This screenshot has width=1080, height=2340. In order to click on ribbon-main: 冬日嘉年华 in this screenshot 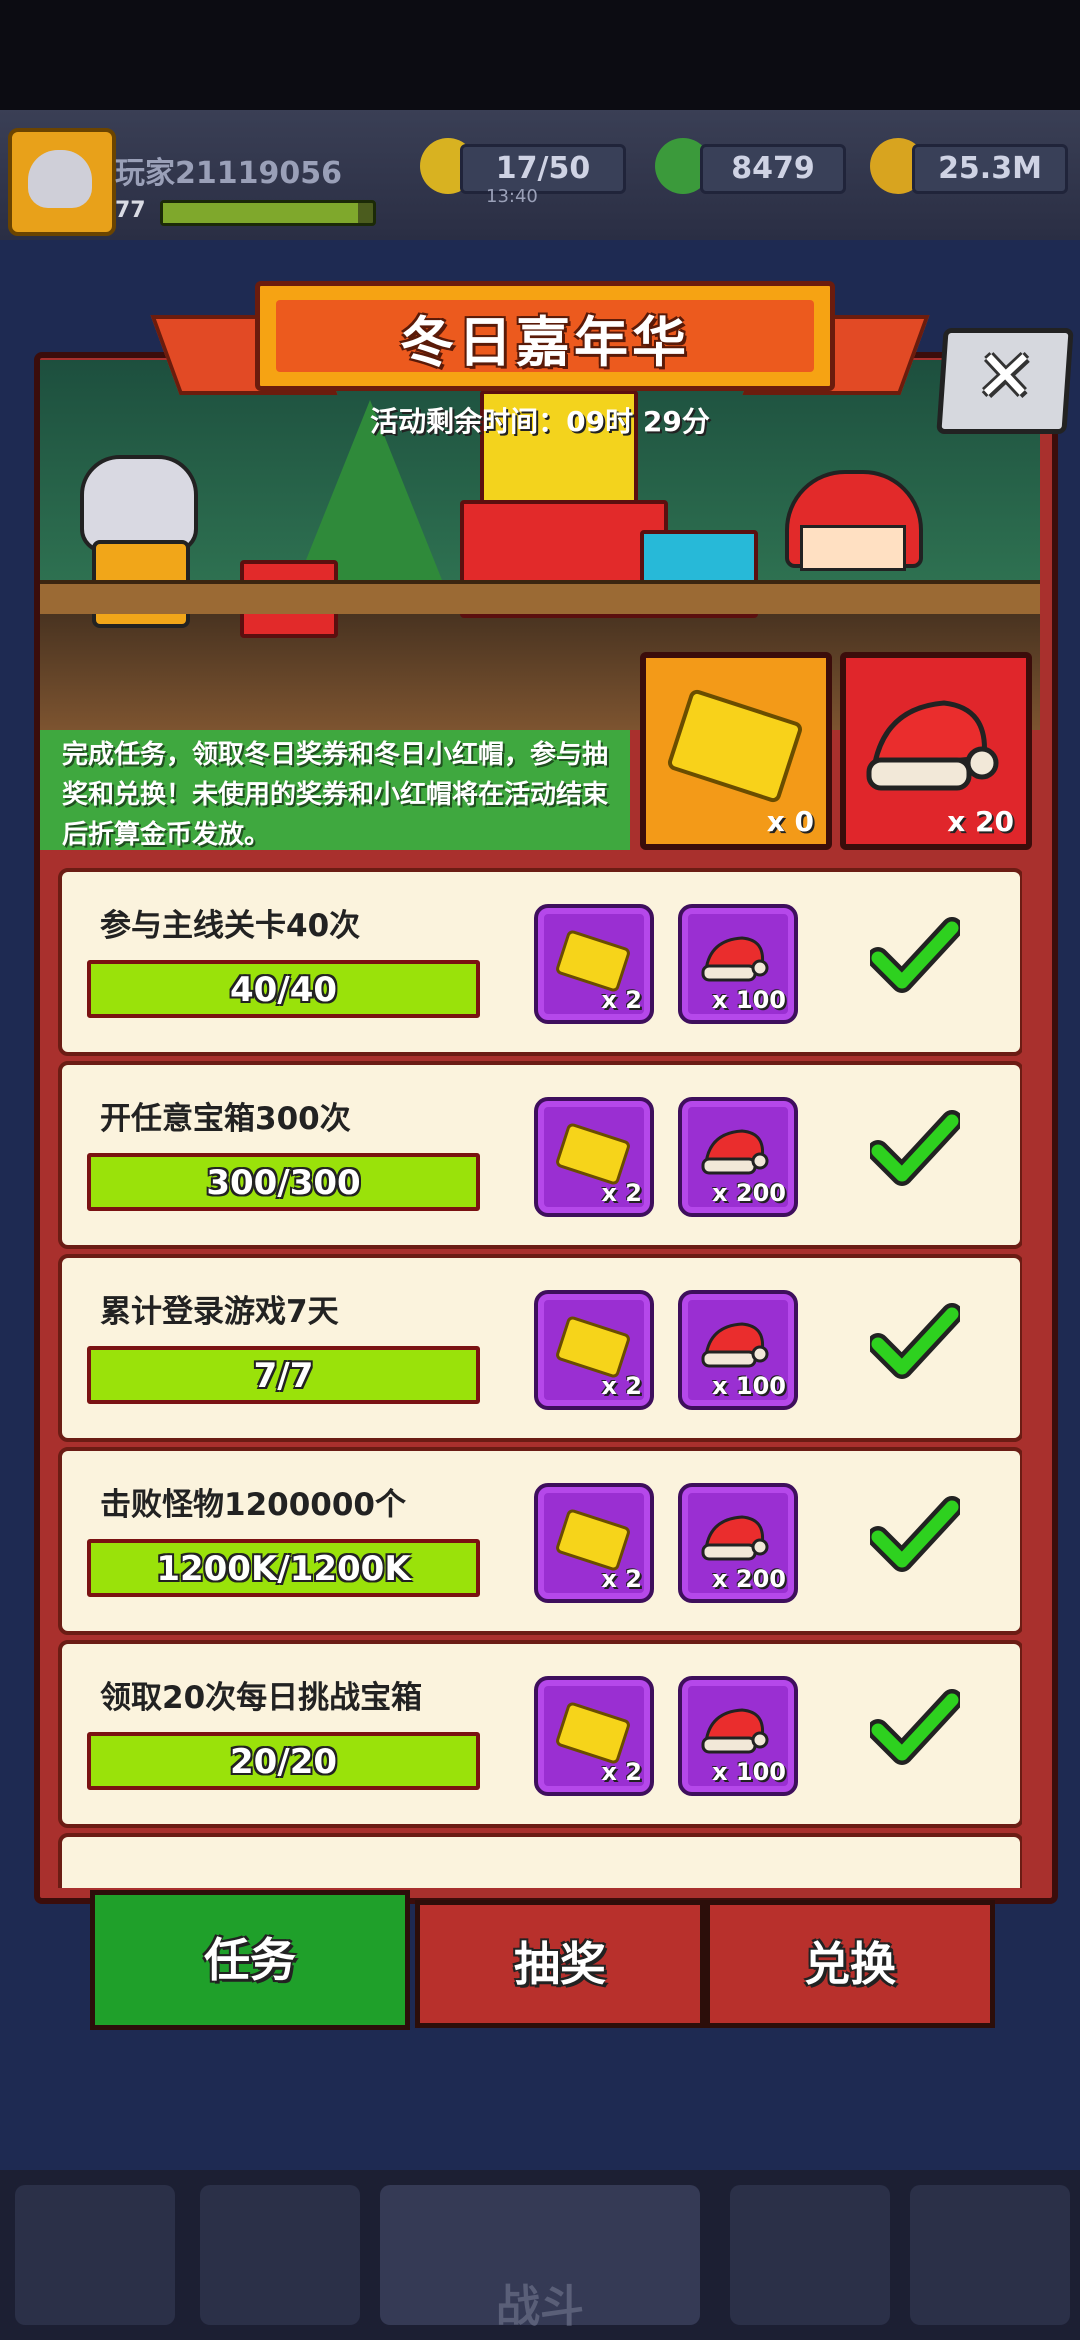, I will do `click(545, 336)`.